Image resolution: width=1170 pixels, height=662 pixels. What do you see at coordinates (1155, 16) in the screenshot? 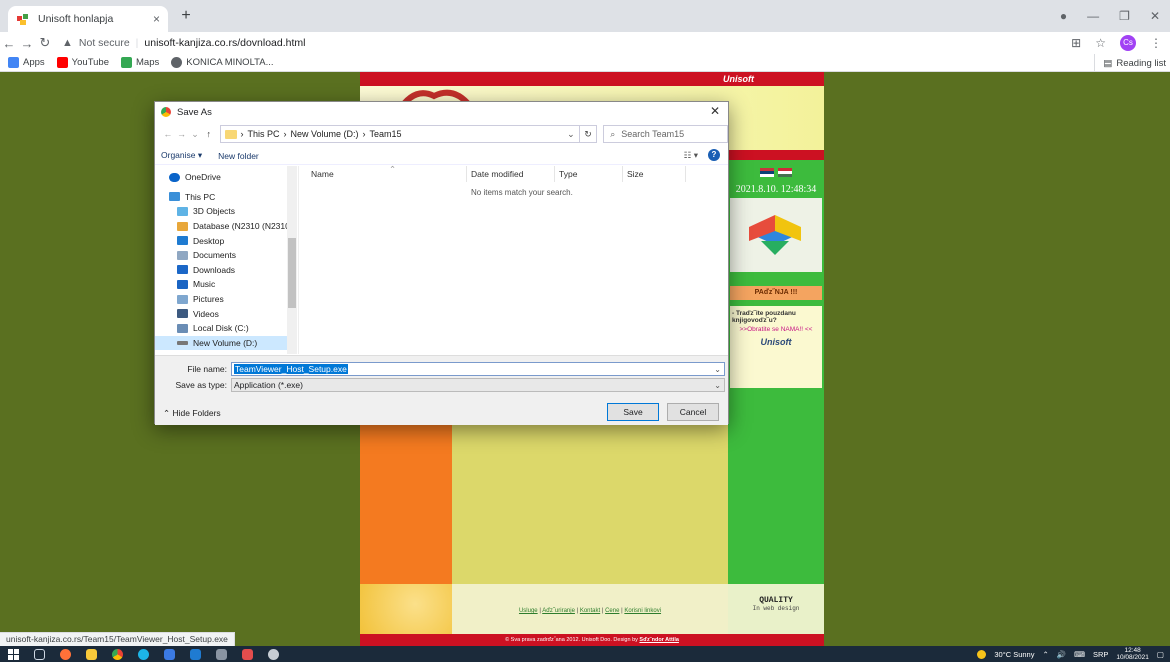
I see `window-close-icon: ✕` at bounding box center [1155, 16].